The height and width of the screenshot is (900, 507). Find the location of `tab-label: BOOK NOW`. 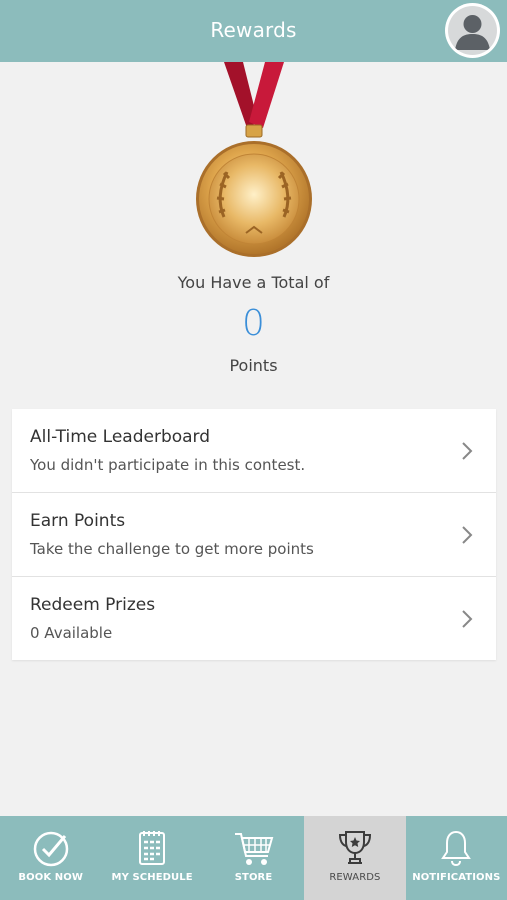

tab-label: BOOK NOW is located at coordinates (50, 877).